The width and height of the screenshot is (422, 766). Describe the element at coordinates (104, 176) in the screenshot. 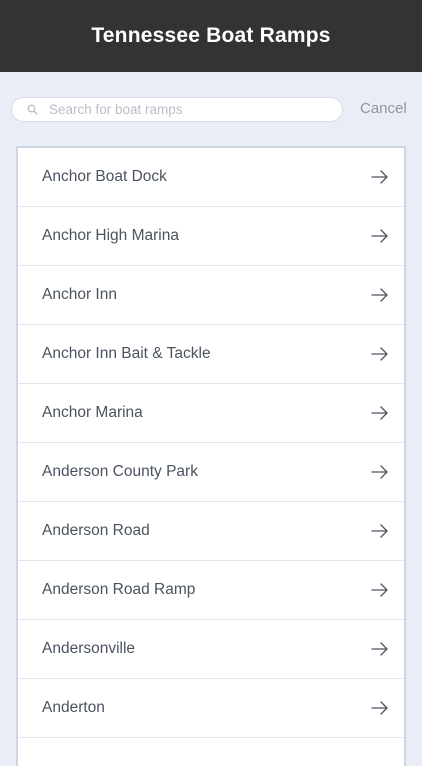

I see `list-item-label: Anchor Boat Dock` at that location.